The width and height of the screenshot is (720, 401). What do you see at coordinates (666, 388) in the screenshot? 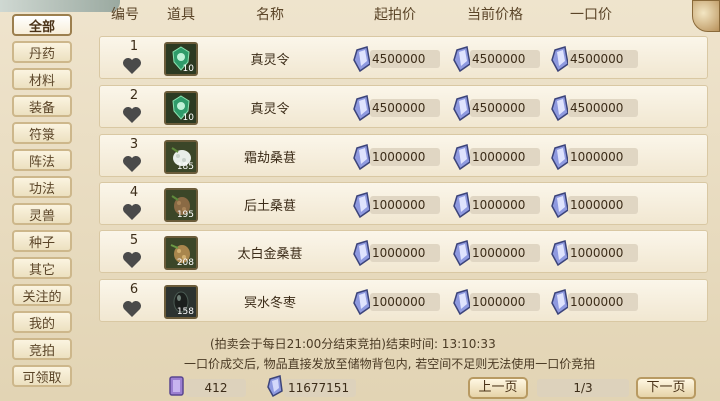
I see `next-page-button: 下一页` at bounding box center [666, 388].